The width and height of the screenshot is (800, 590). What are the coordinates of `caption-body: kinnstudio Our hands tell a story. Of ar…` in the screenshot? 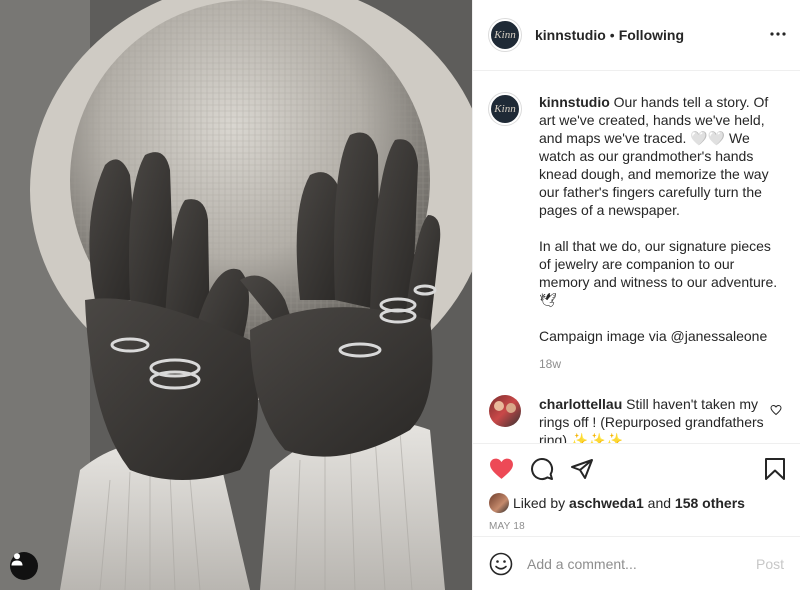 It's located at (661, 233).